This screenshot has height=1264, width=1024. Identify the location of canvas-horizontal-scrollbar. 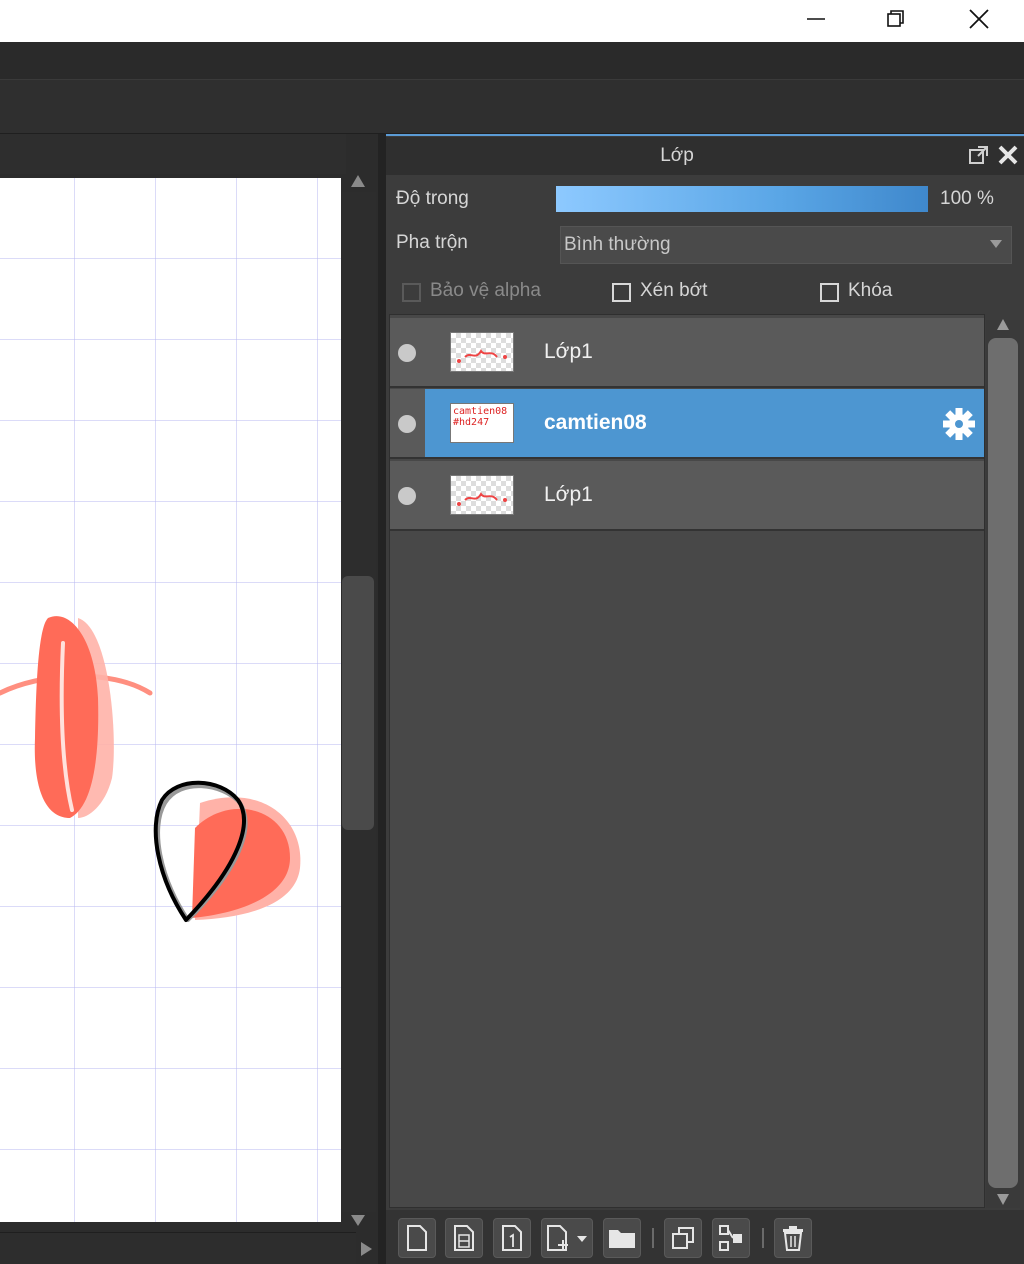
(178, 1248).